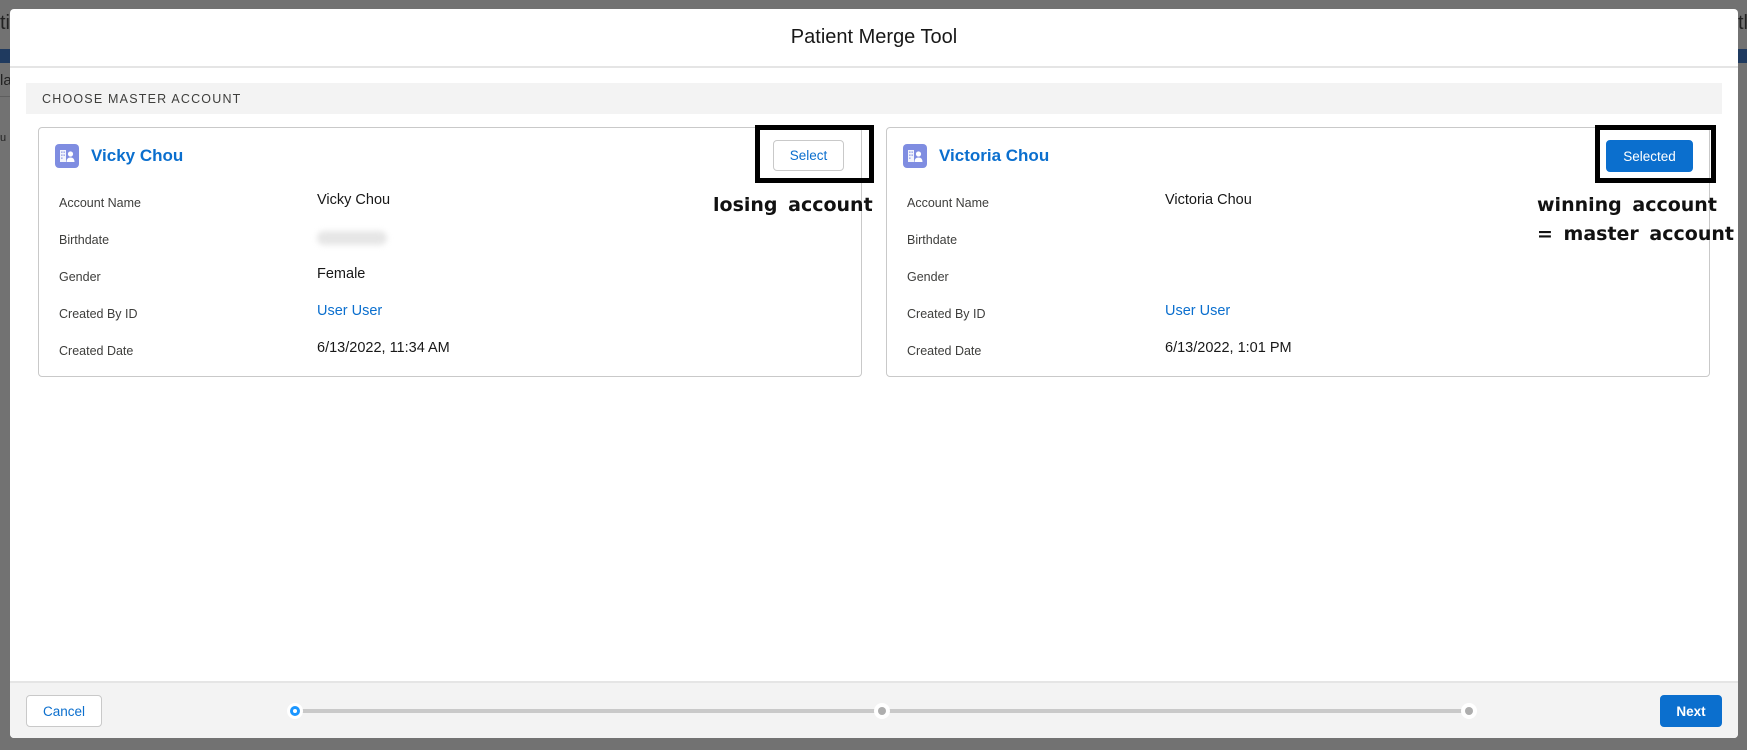 The height and width of the screenshot is (750, 1747). What do you see at coordinates (341, 274) in the screenshot?
I see `field-value: Female` at bounding box center [341, 274].